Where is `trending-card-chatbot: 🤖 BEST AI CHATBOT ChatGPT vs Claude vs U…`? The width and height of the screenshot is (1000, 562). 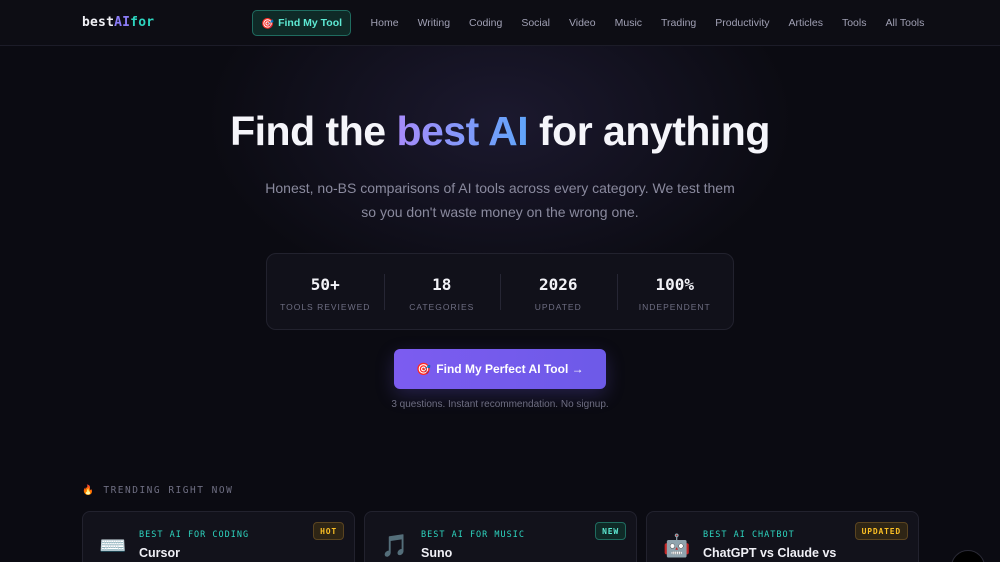
trending-card-chatbot: 🤖 BEST AI CHATBOT ChatGPT vs Claude vs U… is located at coordinates (782, 536).